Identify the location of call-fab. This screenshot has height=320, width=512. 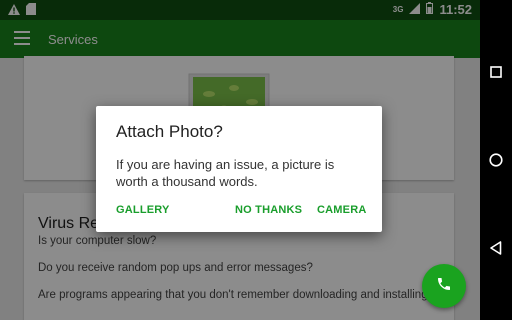
(444, 286).